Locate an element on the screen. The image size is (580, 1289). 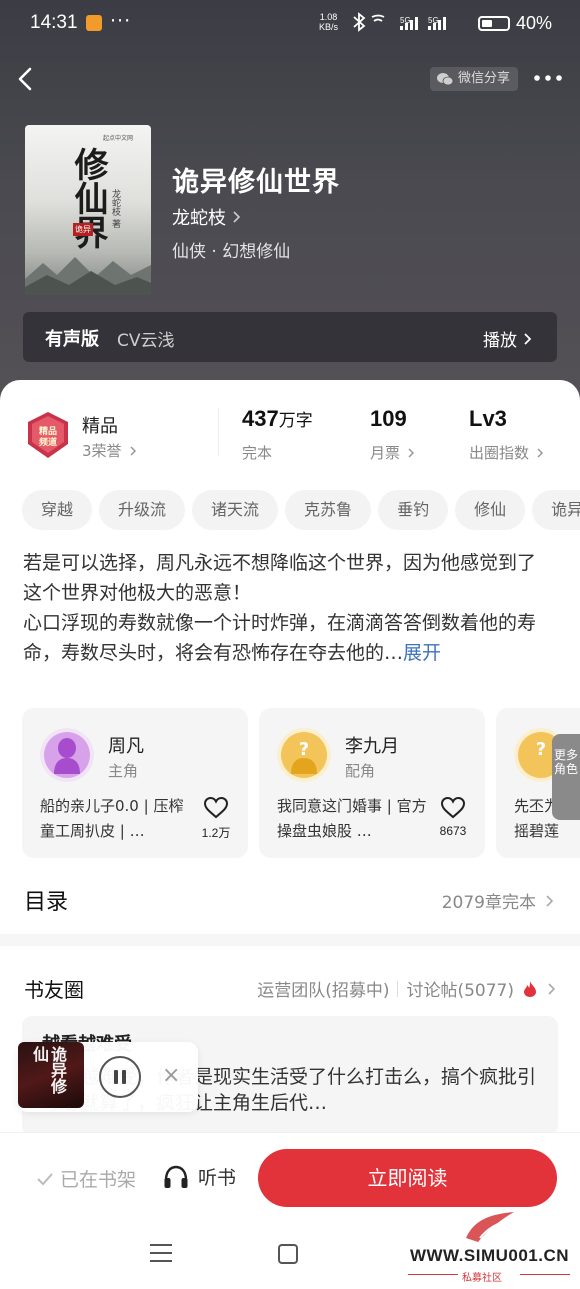
table-of-contents-row: 目录 2079章完本 is located at coordinates (290, 898).